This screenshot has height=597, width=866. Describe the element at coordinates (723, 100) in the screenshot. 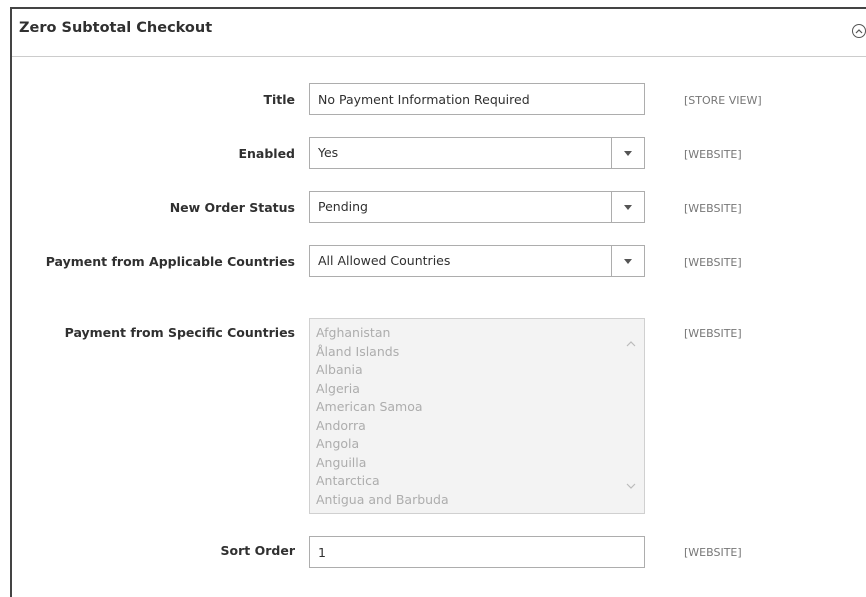

I see `title-scope: [STORE VIEW]` at that location.